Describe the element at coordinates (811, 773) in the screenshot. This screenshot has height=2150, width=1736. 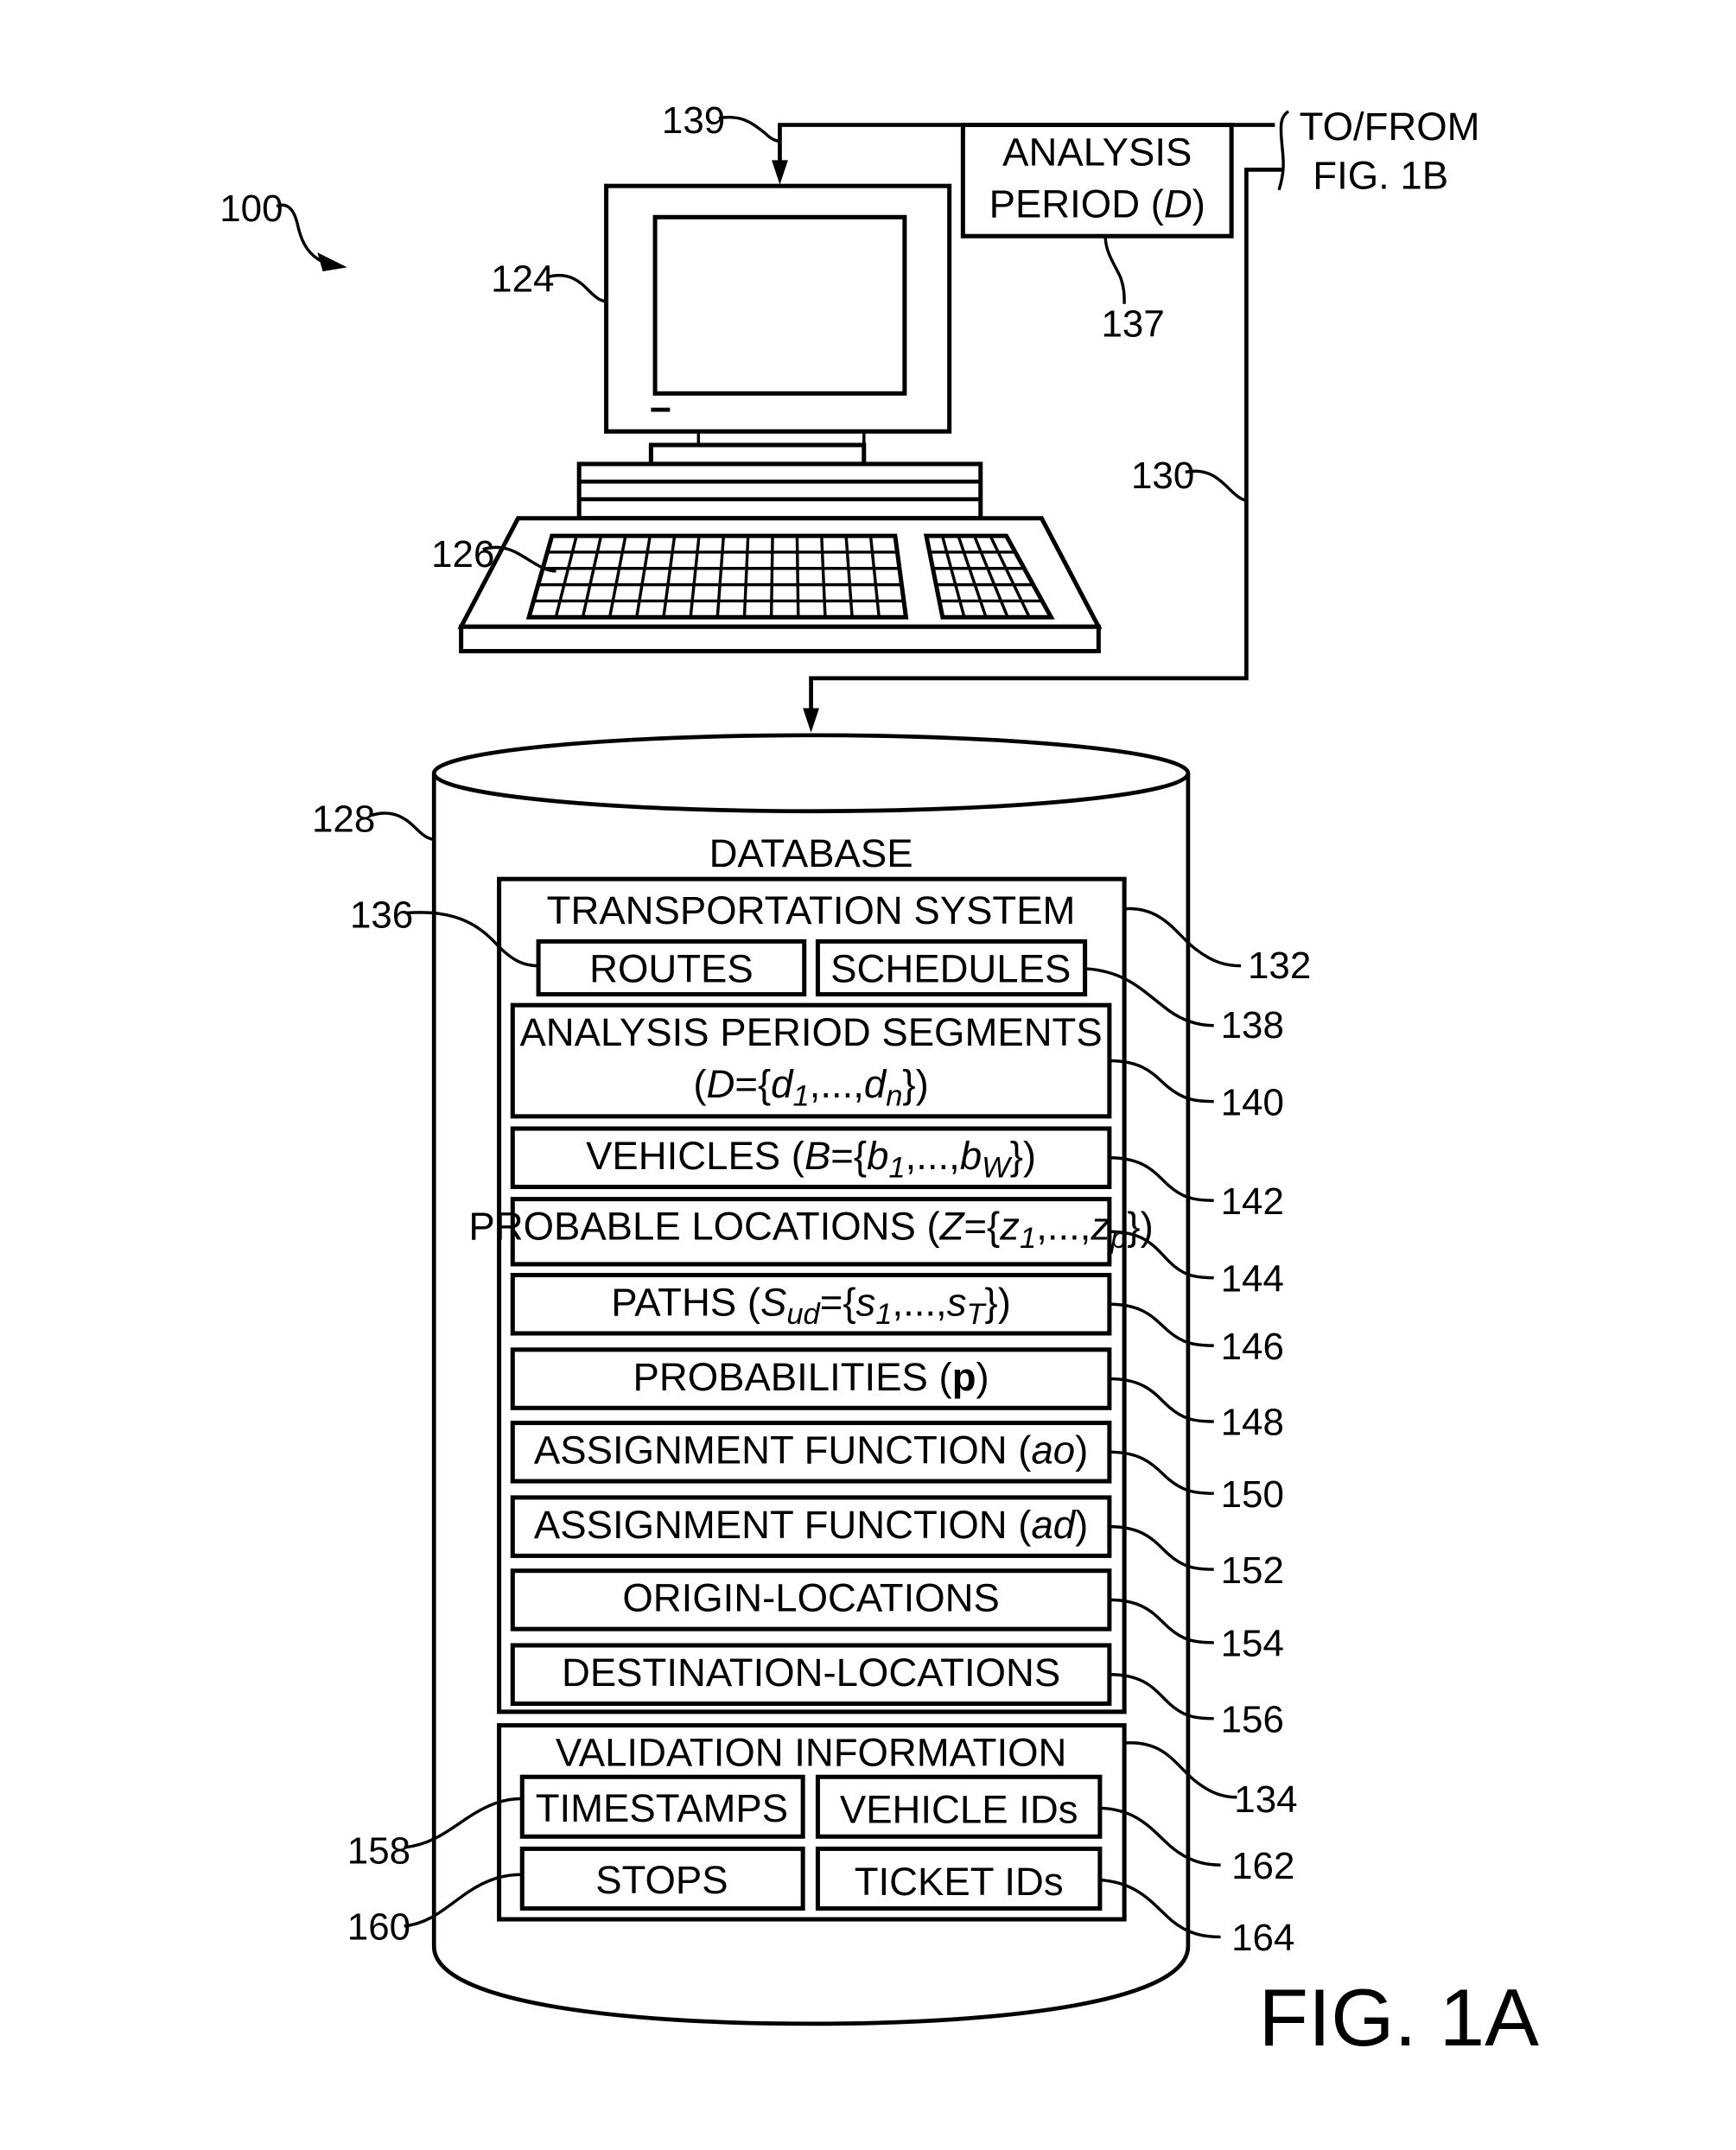
I see `cylinder-top` at that location.